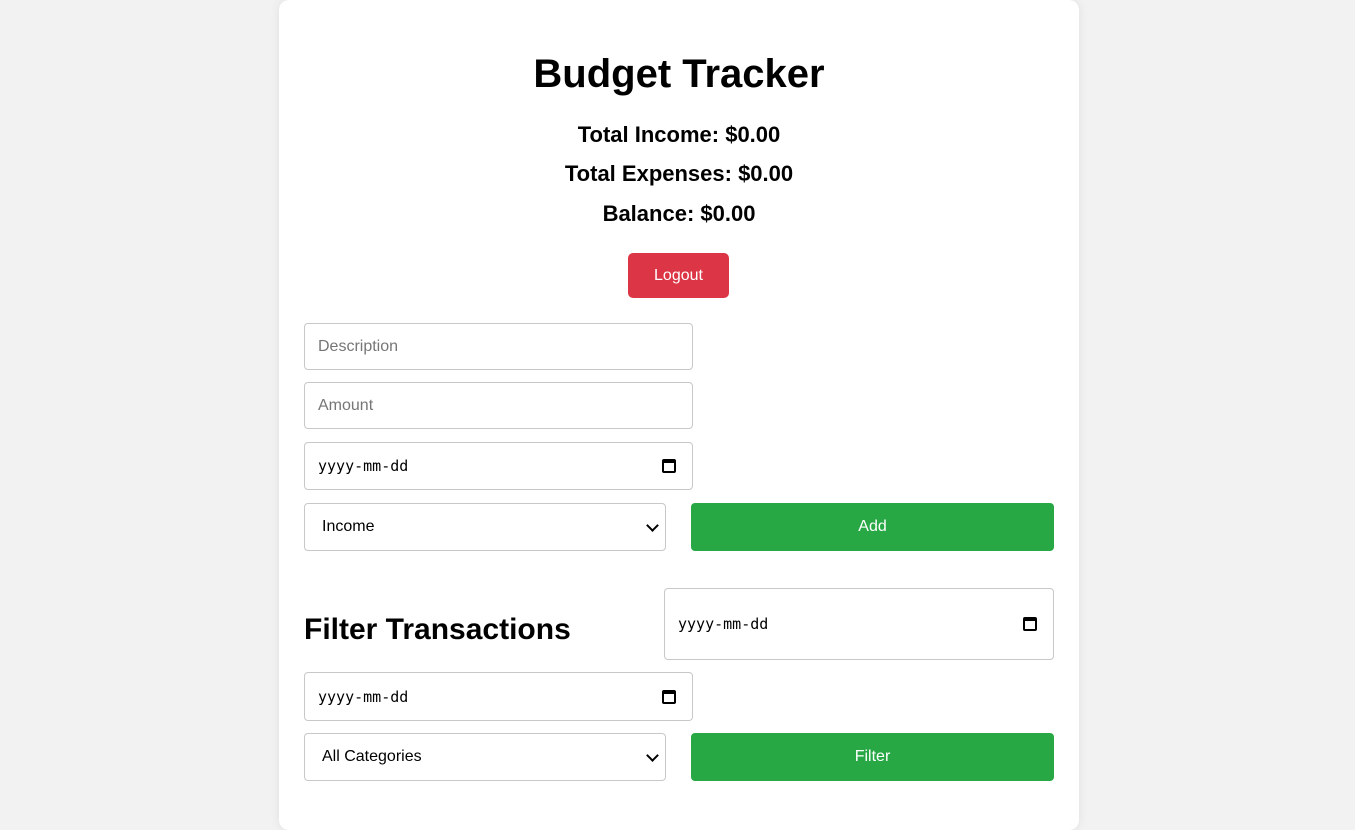  What do you see at coordinates (363, 696) in the screenshot?
I see `filter-end-date-placeholder: yyyy-mm-dd` at bounding box center [363, 696].